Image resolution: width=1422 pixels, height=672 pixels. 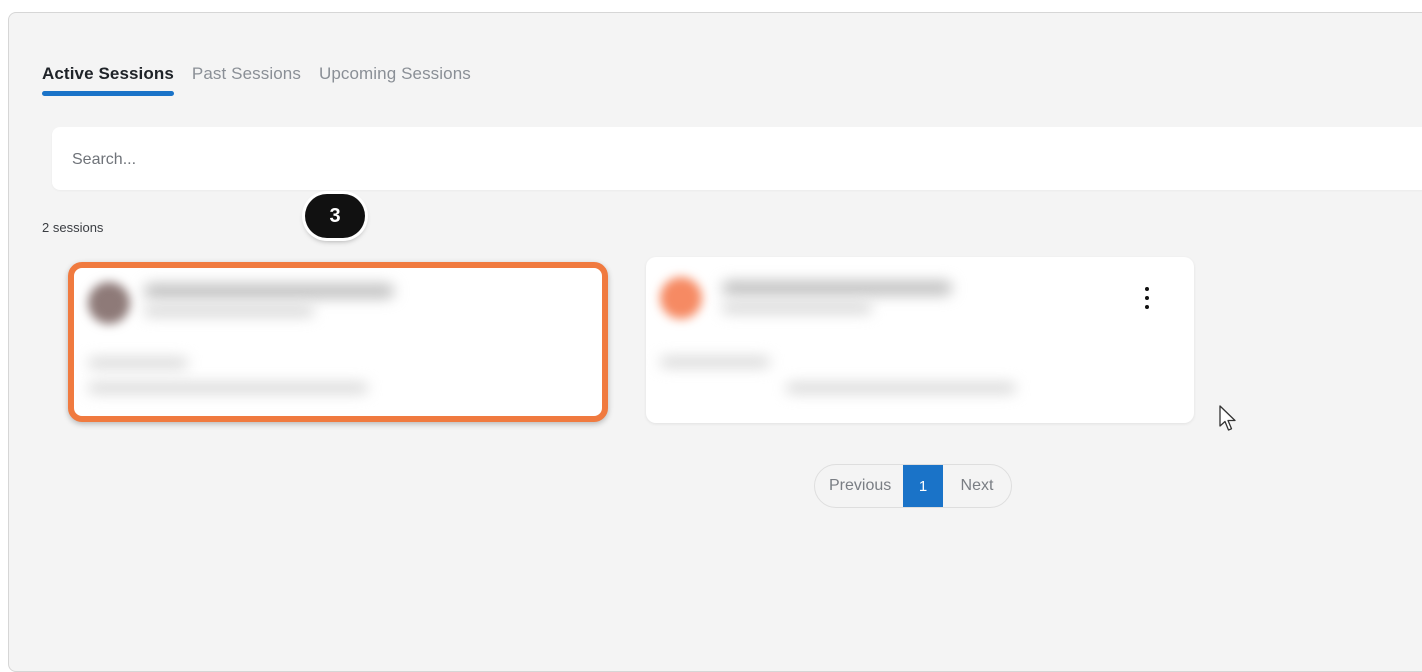 What do you see at coordinates (1147, 298) in the screenshot?
I see `more-vertical-icon` at bounding box center [1147, 298].